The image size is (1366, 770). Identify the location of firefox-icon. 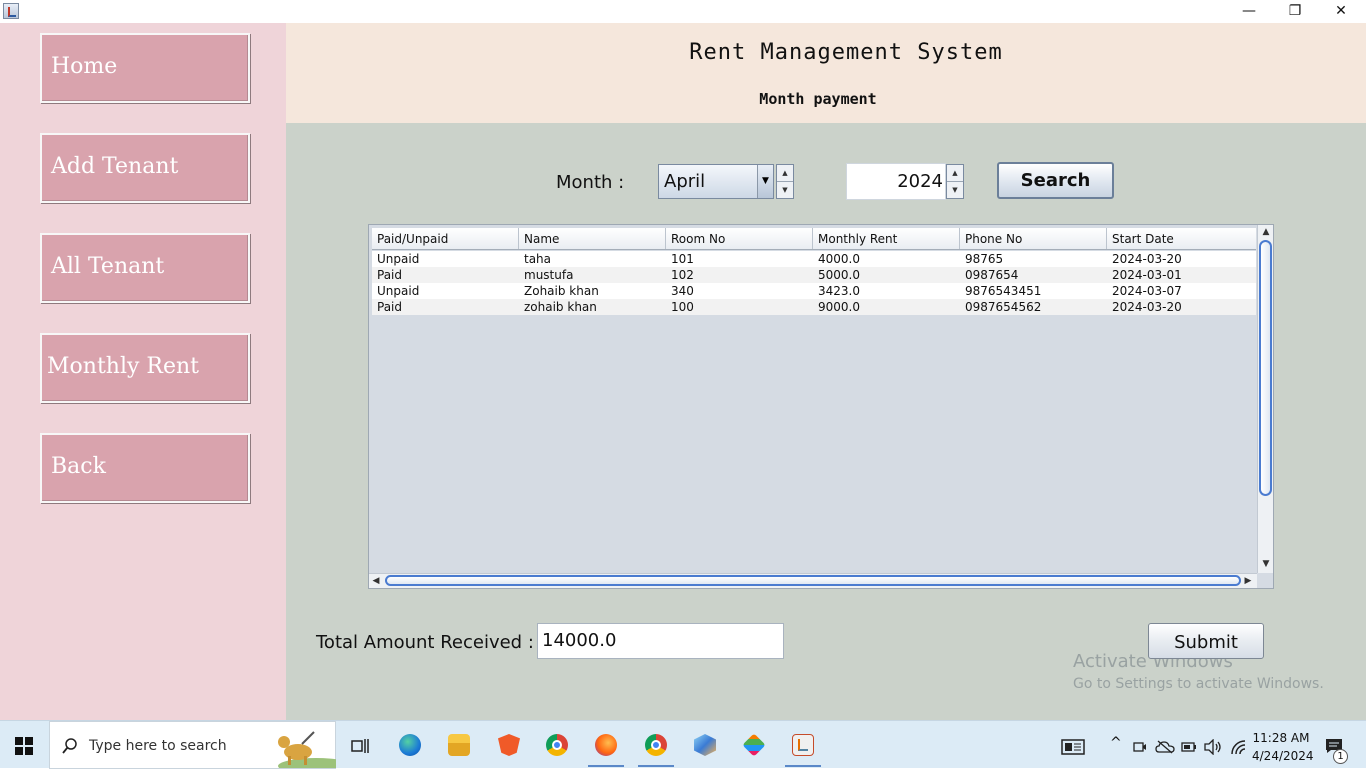
(606, 745).